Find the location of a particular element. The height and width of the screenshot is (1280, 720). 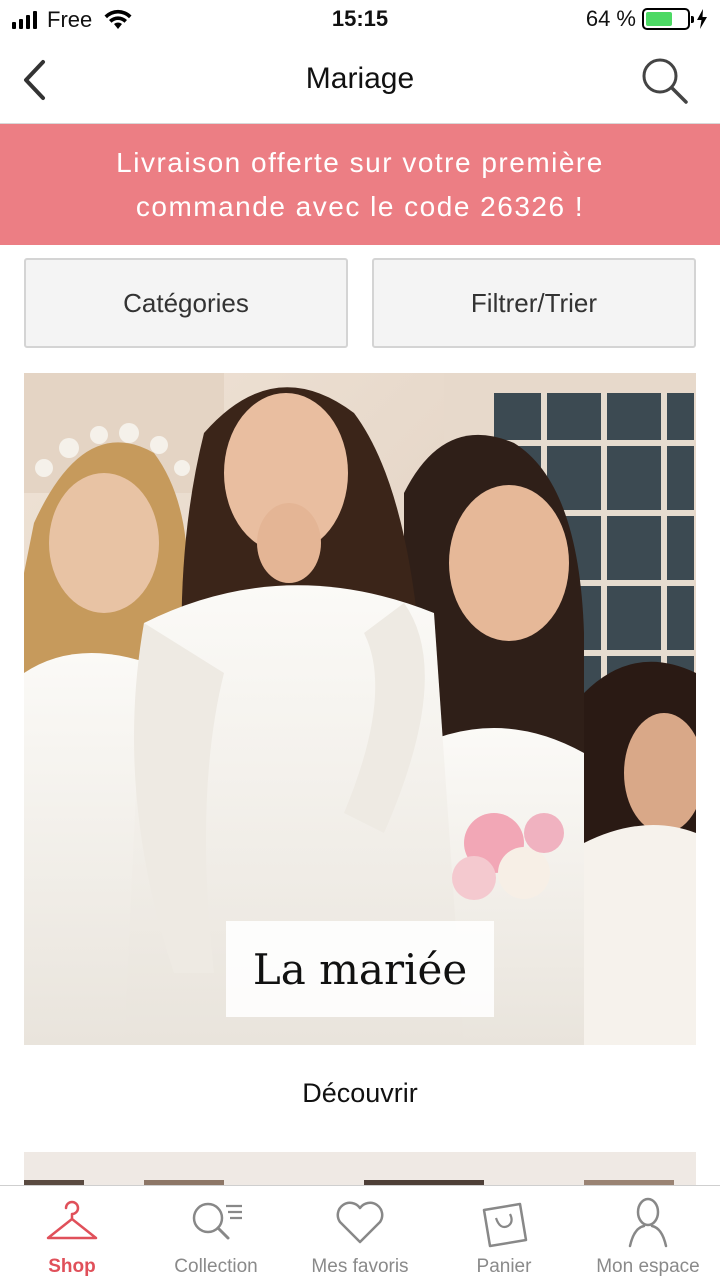

tab-cart: Panier is located at coordinates (504, 1233).